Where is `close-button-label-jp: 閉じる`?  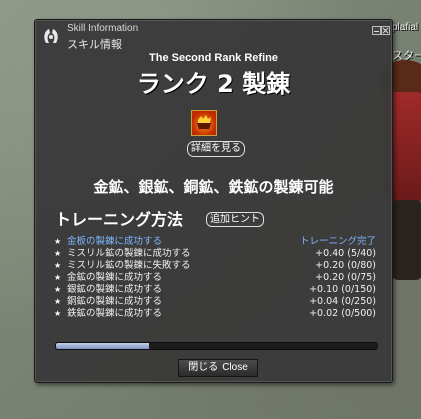 close-button-label-jp: 閉じる is located at coordinates (203, 367).